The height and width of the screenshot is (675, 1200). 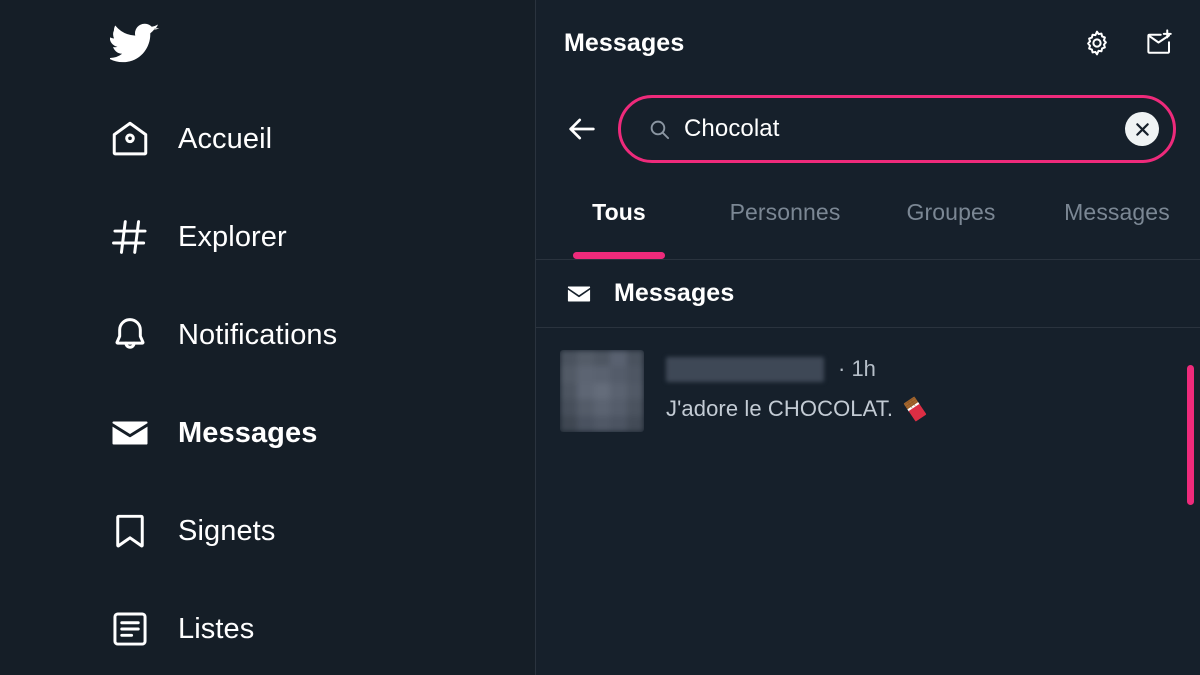 I want to click on sidebar-item-signets: Signets, so click(x=322, y=531).